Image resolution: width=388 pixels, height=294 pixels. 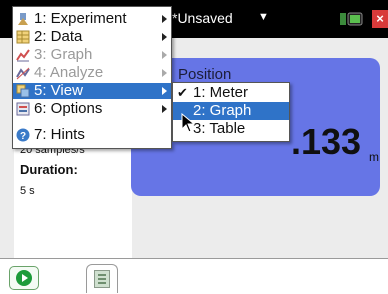 I want to click on menu-item-label: 3: Graph, so click(x=63, y=54).